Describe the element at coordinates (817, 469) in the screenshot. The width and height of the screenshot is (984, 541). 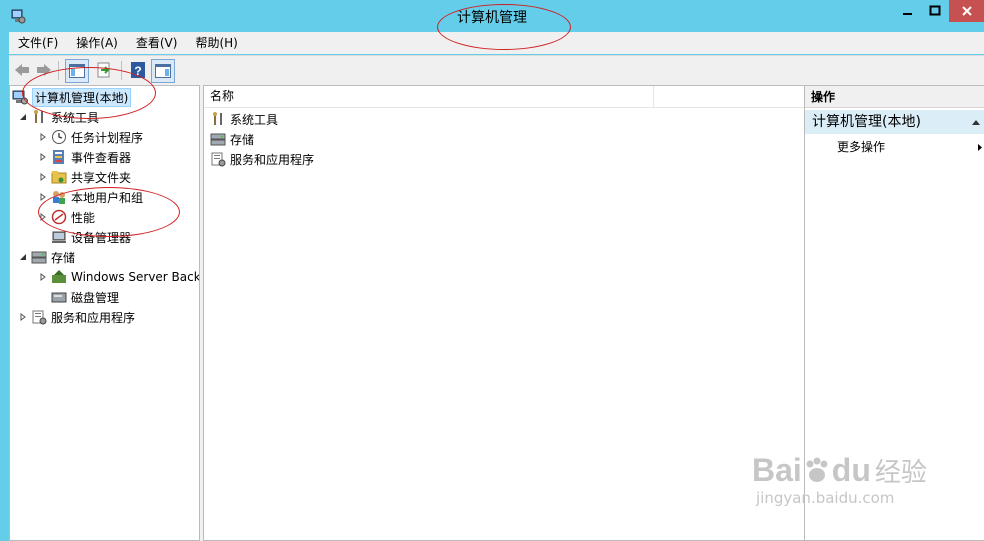
I see `paw-icon` at that location.